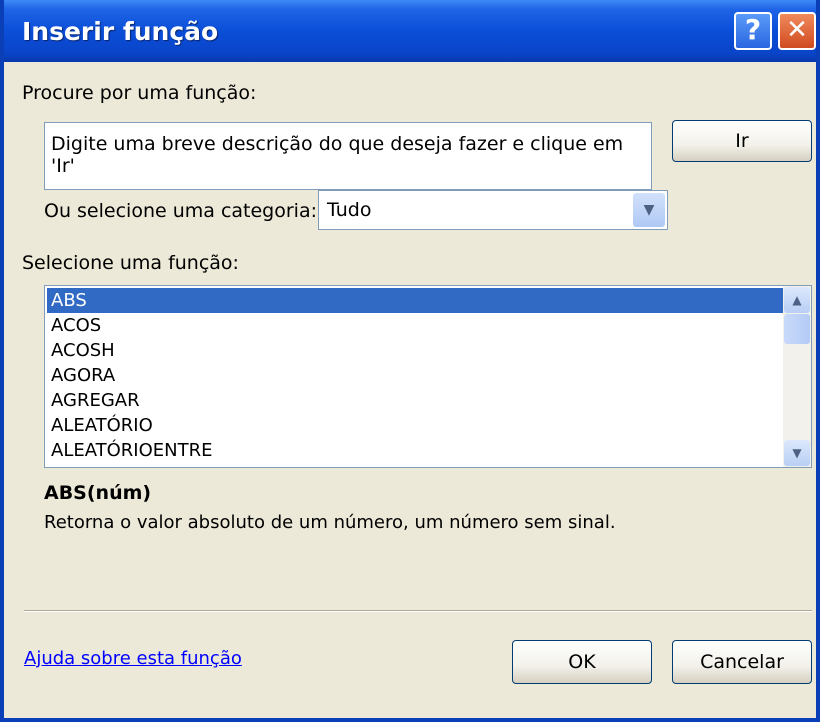 The height and width of the screenshot is (722, 820). What do you see at coordinates (415, 450) in the screenshot?
I see `list-item: ALEATÓRIOENTRE` at bounding box center [415, 450].